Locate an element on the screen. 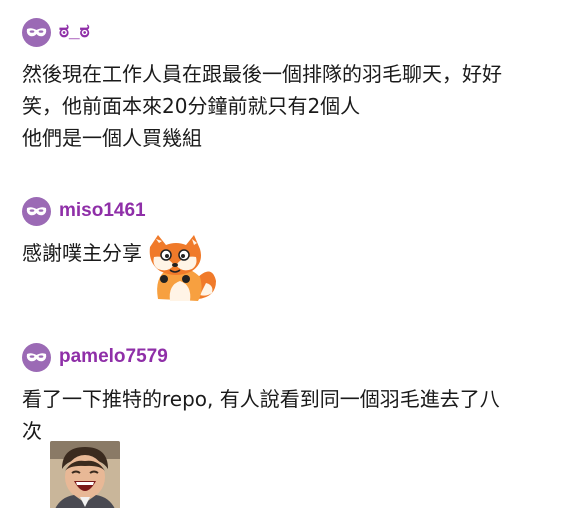 This screenshot has height=508, width=580. comment-line: 次 is located at coordinates (32, 431).